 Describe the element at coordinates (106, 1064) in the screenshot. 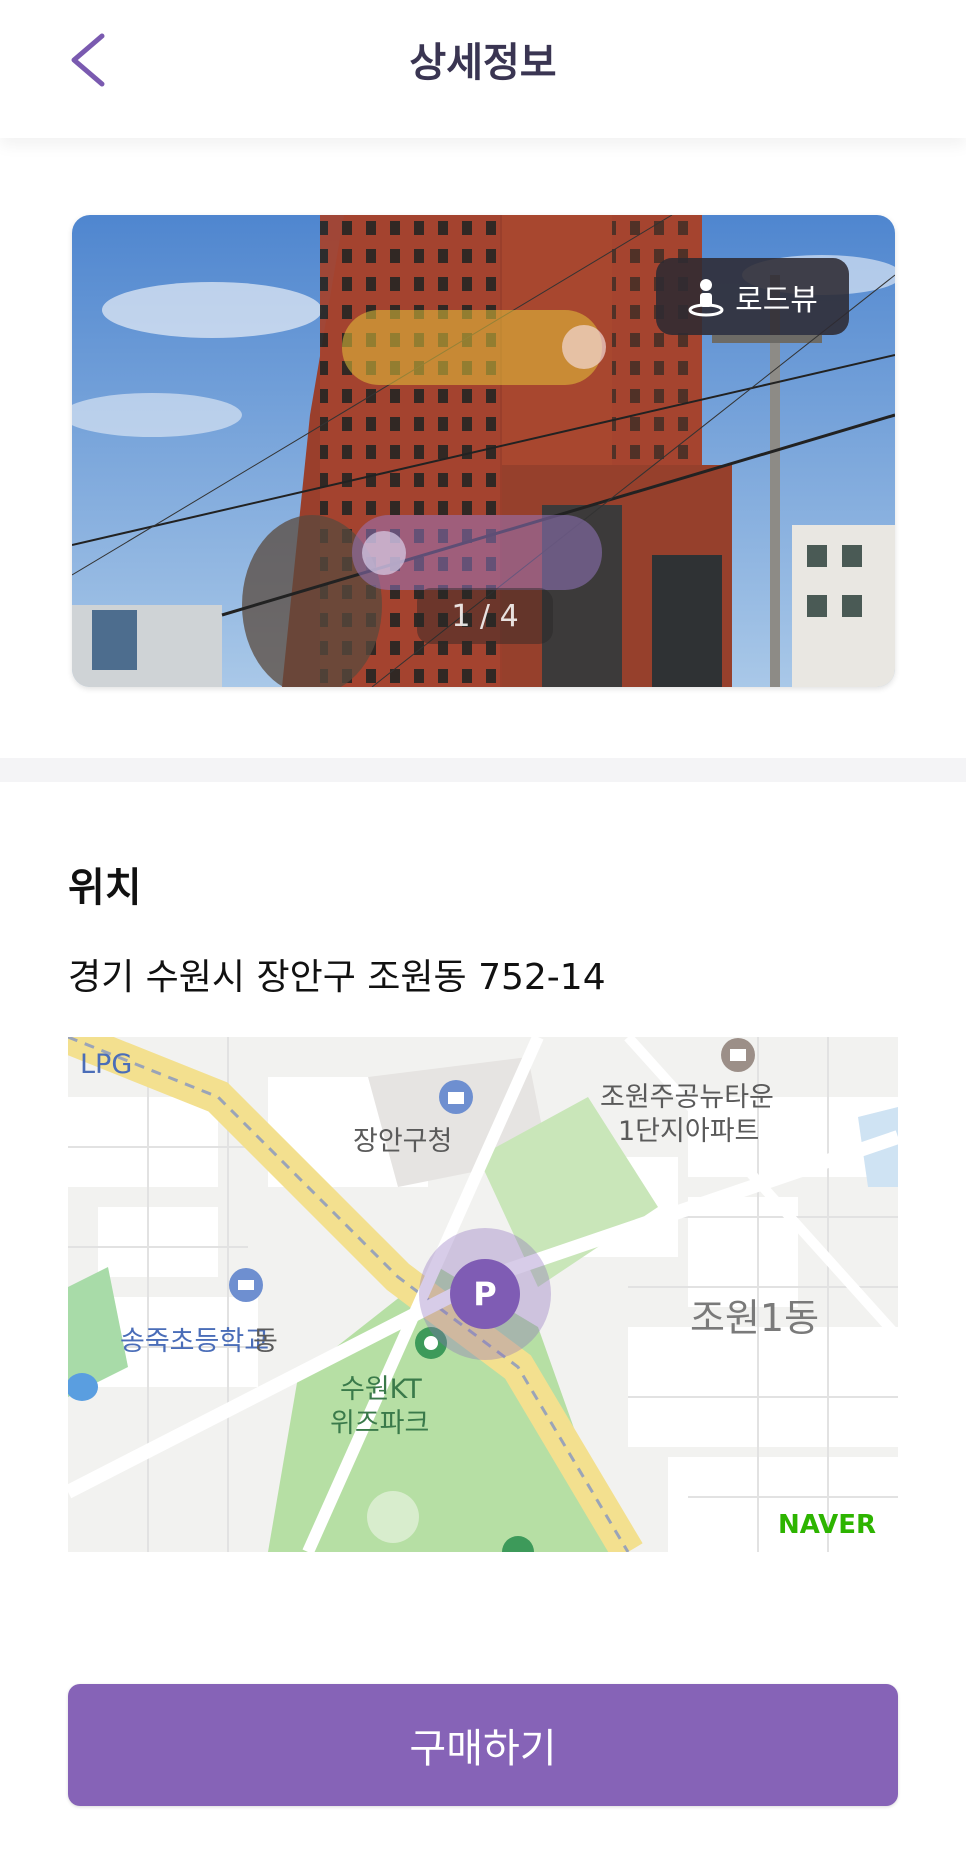

I see `map-label-lpg: LPG` at that location.